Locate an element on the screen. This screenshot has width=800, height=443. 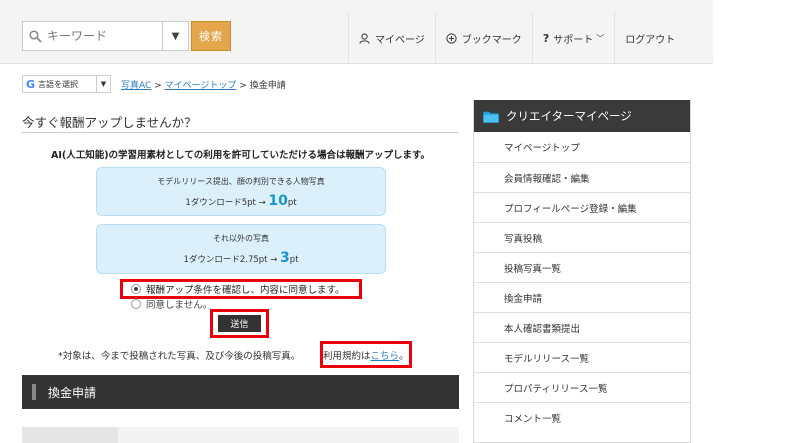
breadcrumb: 写真AC > マイページトップ > 換金申請 is located at coordinates (203, 84).